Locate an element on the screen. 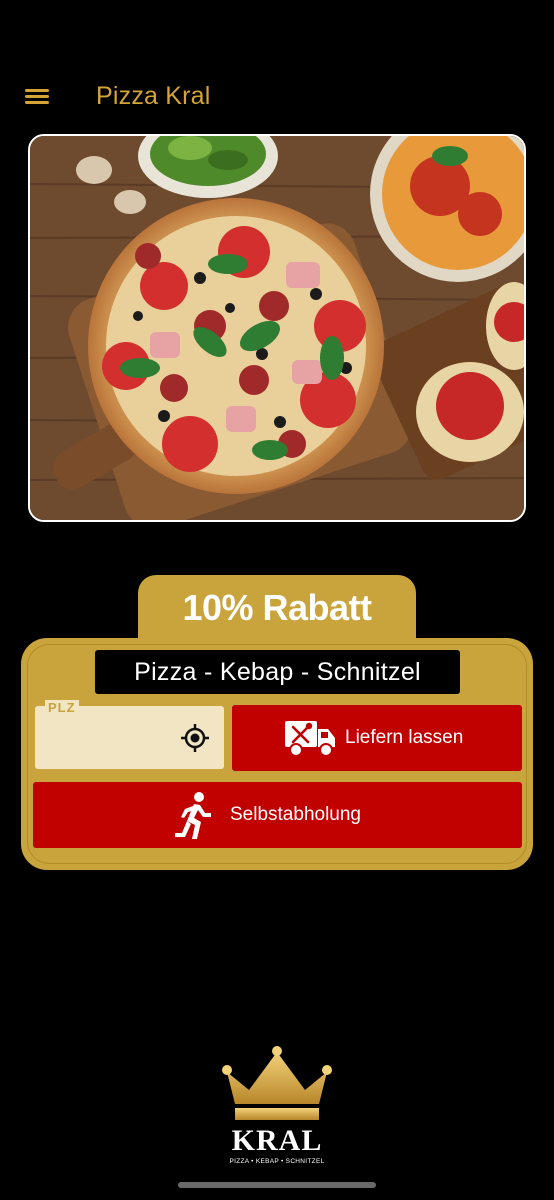  pickup-button: Selbstabholung is located at coordinates (277, 815).